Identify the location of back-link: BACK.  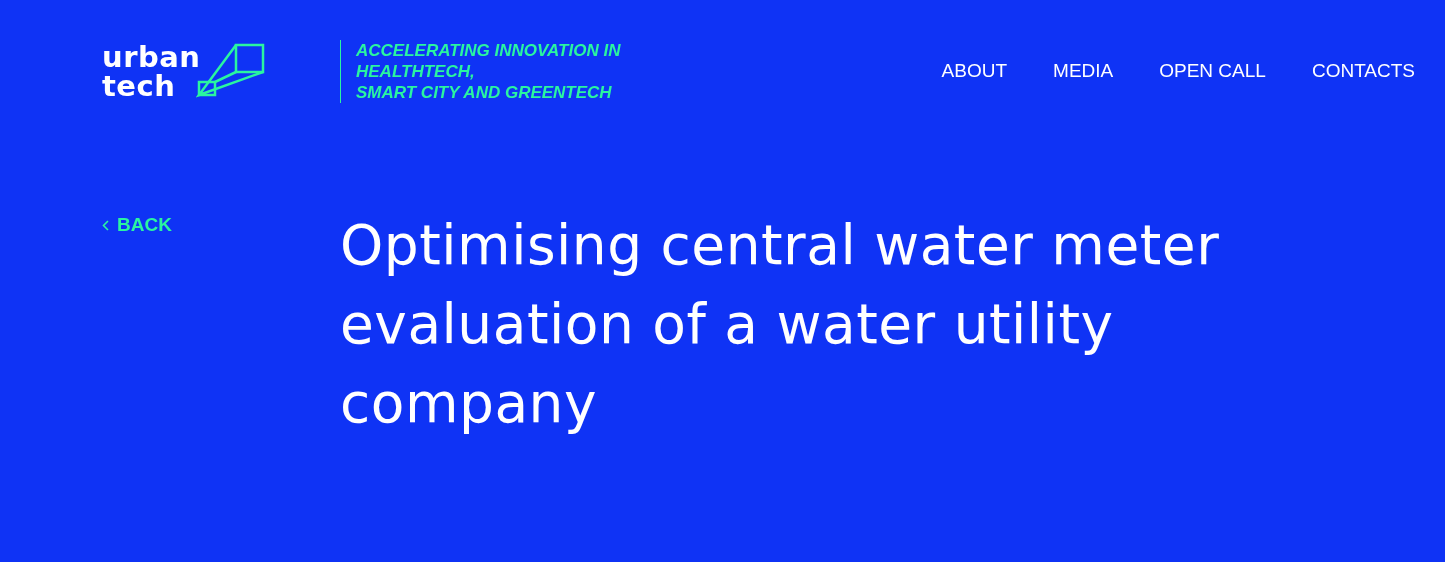
(221, 225).